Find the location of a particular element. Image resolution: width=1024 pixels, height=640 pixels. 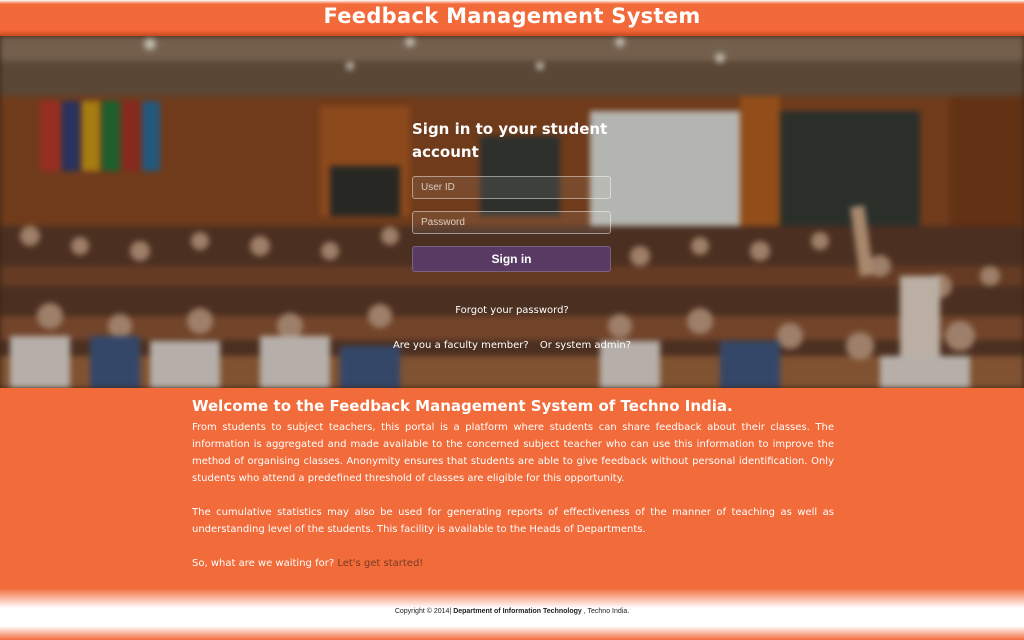

site-title: Feedback Management System is located at coordinates (512, 16).